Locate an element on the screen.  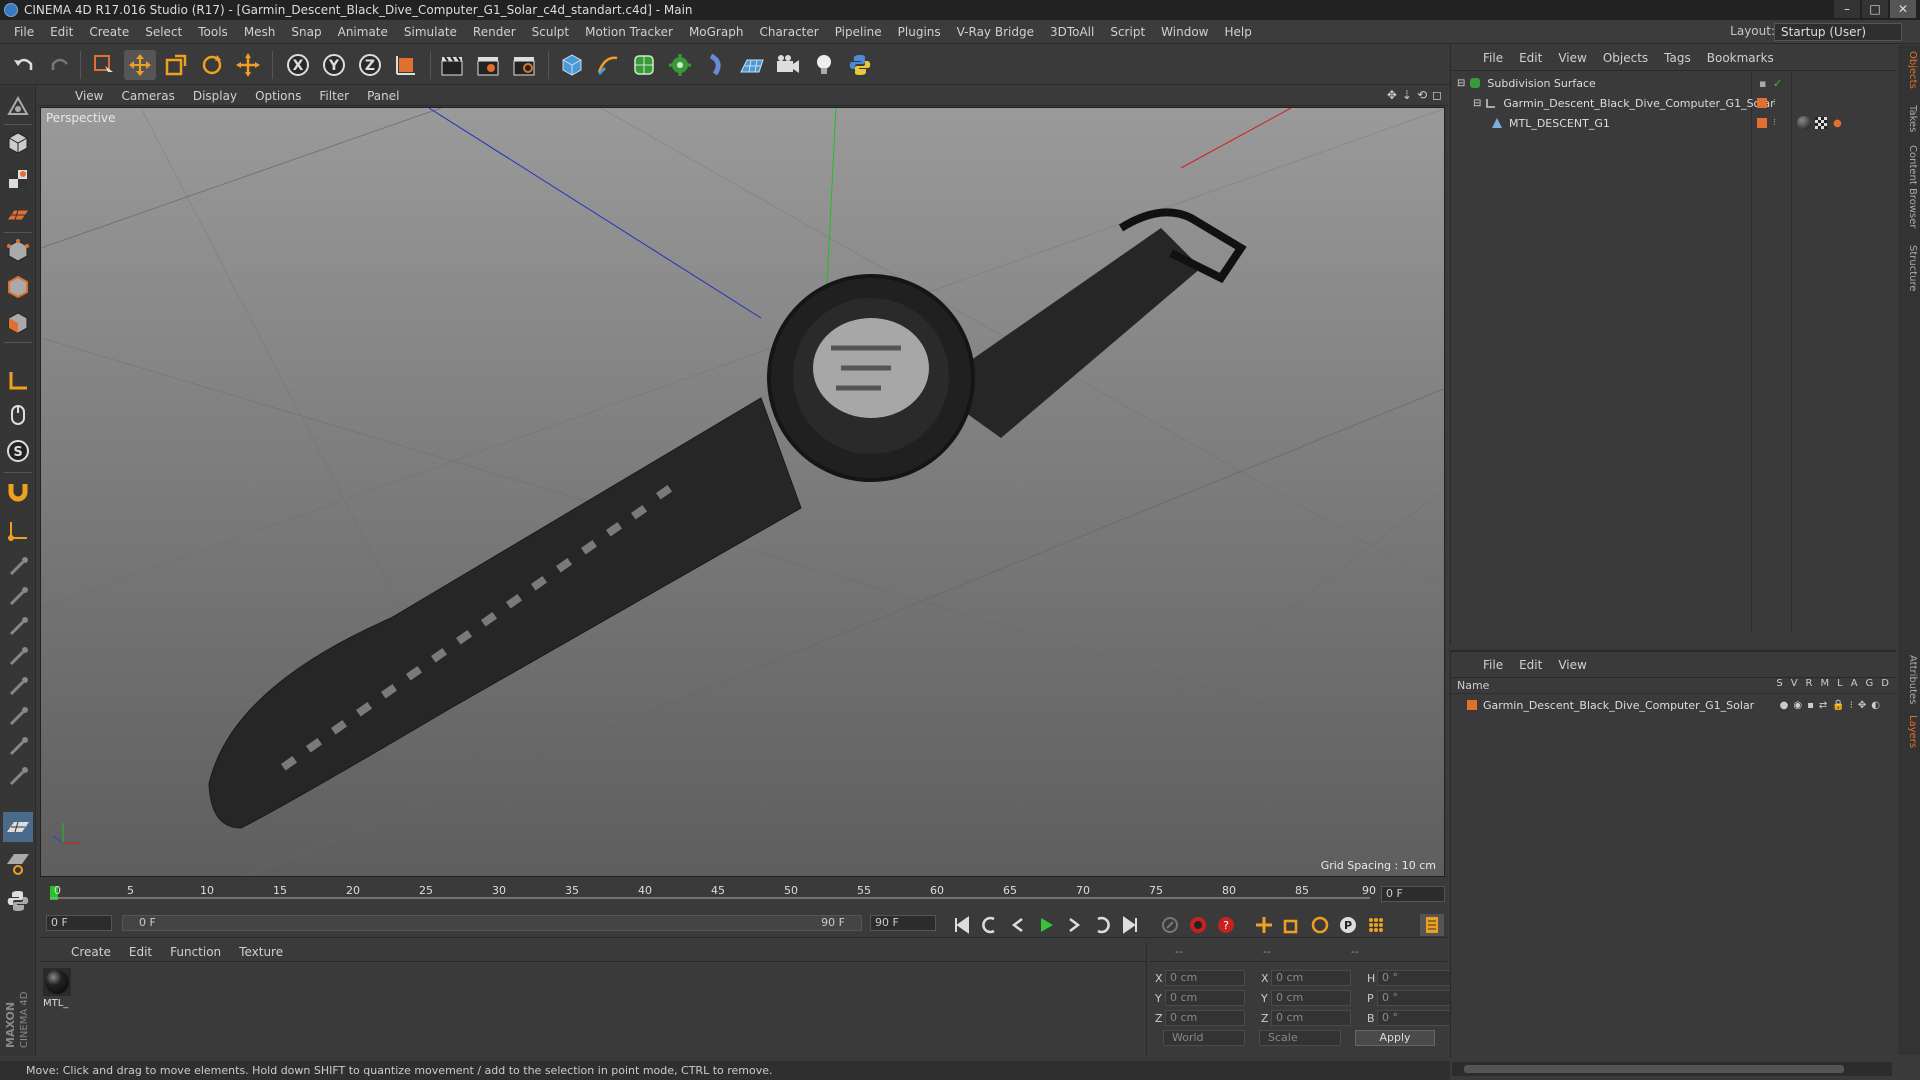
object-menu-edit: Edit is located at coordinates (1530, 58).